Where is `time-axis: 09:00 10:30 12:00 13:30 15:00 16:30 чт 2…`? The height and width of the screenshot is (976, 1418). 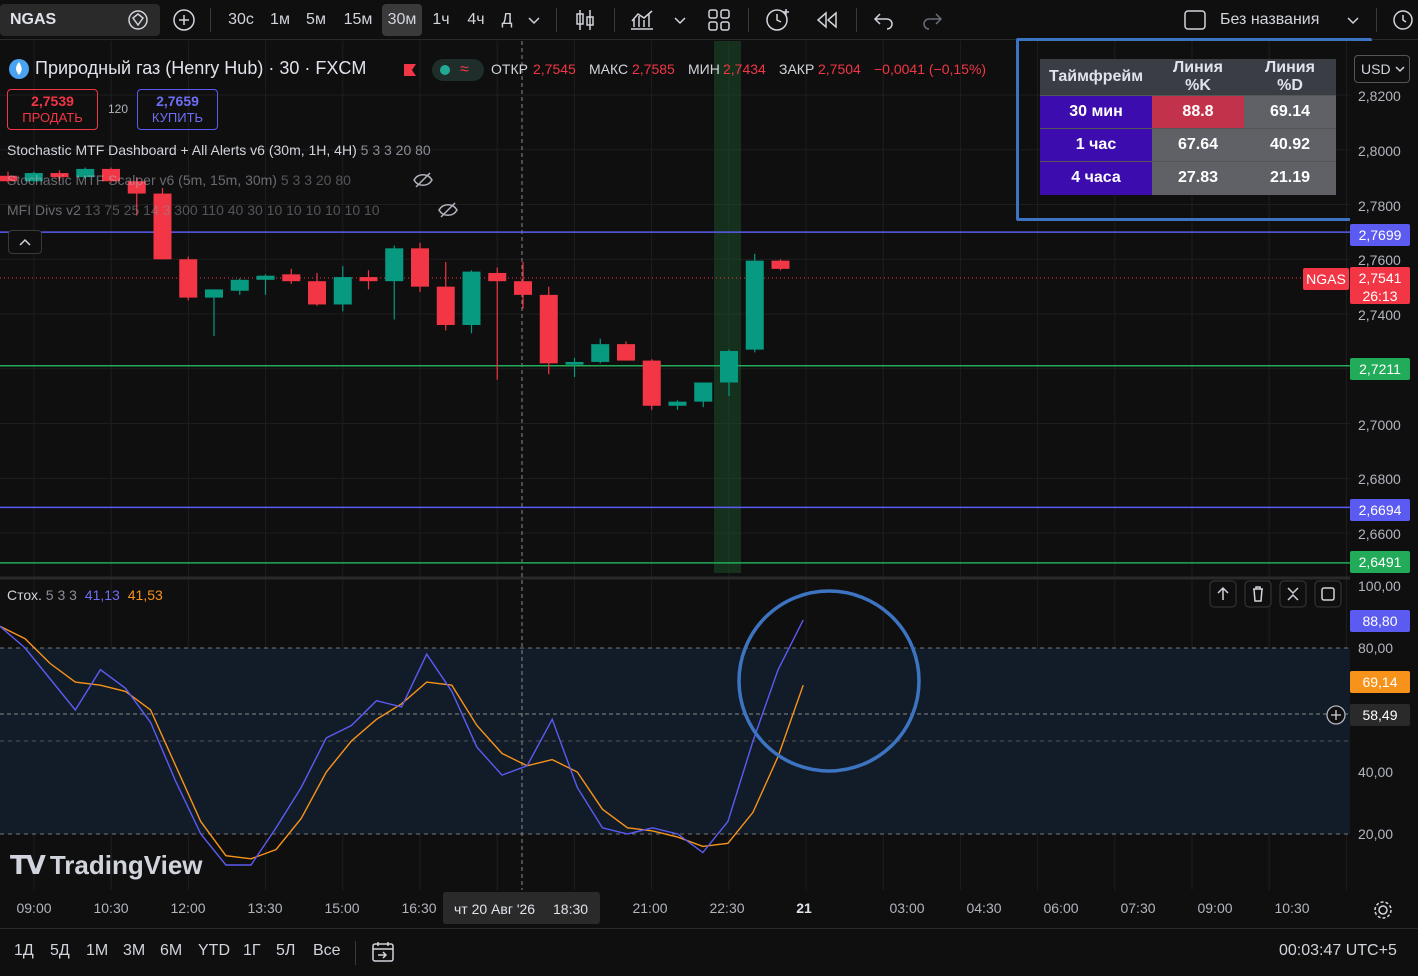
time-axis: 09:00 10:30 12:00 13:30 15:00 16:30 чт 2… is located at coordinates (709, 909).